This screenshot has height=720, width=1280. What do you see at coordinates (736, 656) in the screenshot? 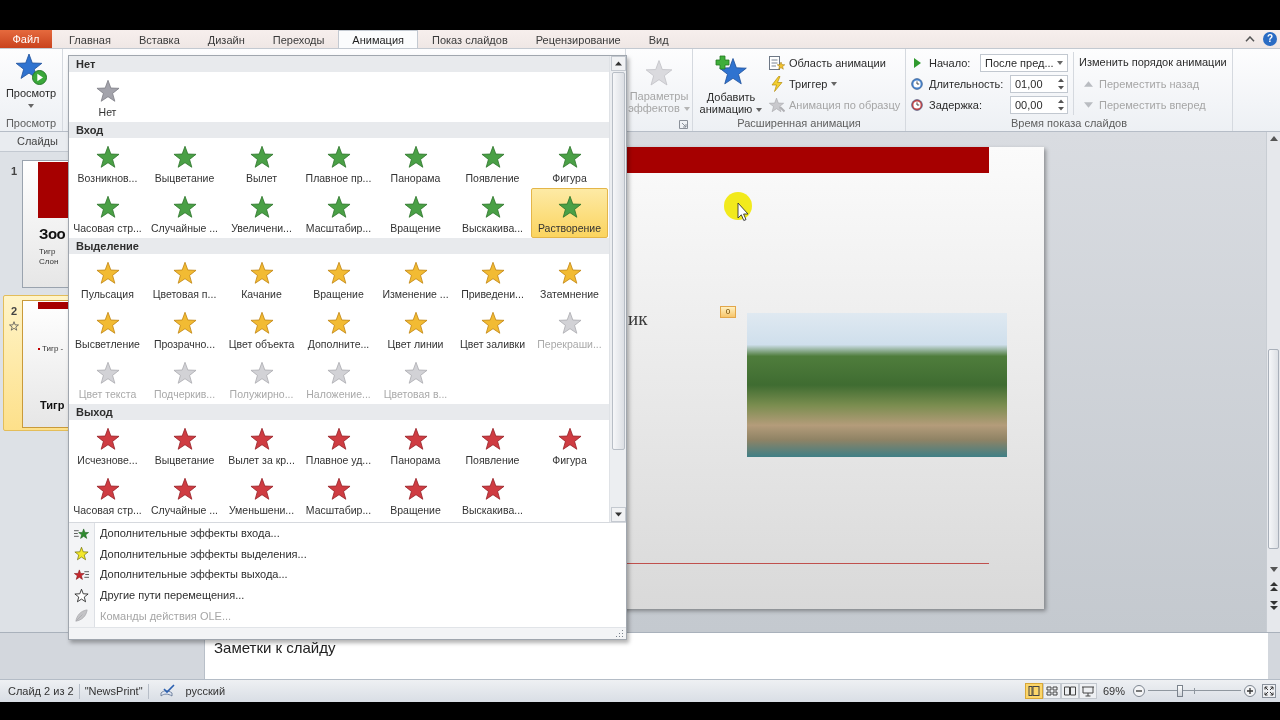
I see `notes-field: Заметки к слайду` at bounding box center [736, 656].